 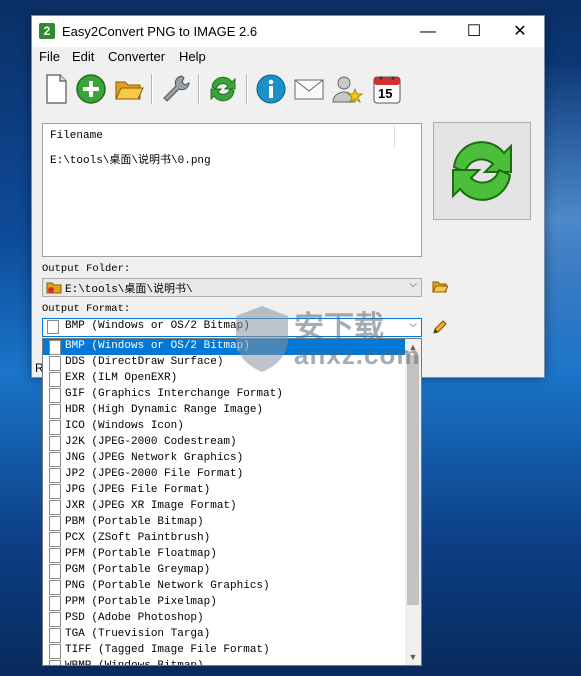 What do you see at coordinates (121, 378) in the screenshot?
I see `dropdown-option-label: EXR (ILM OpenEXR)` at bounding box center [121, 378].